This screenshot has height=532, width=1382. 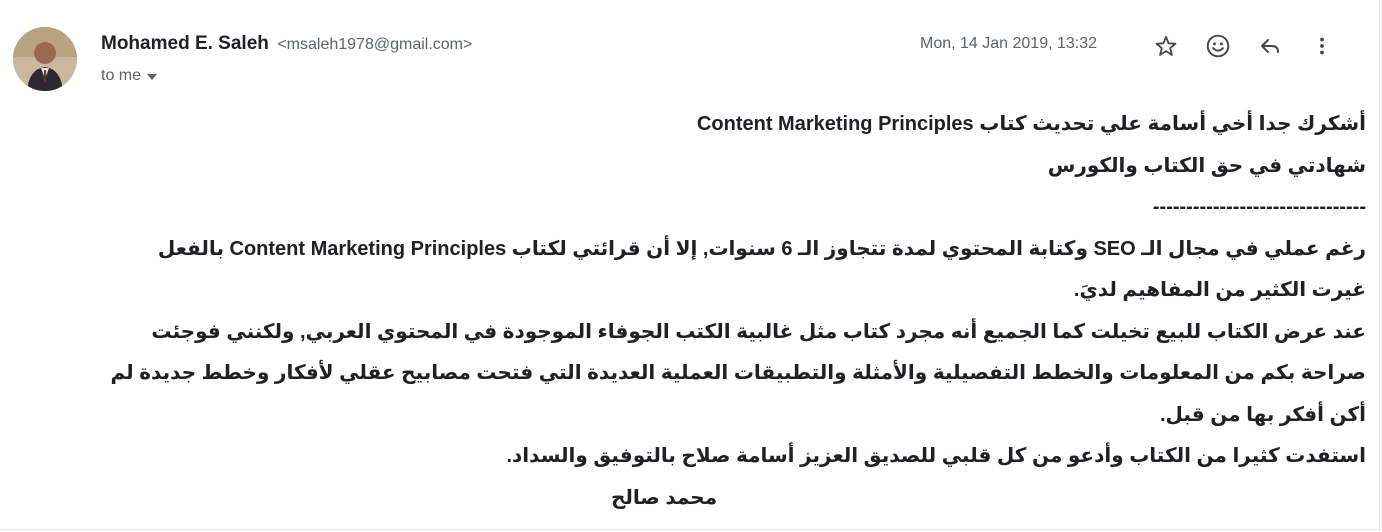 I want to click on star-button, so click(x=1166, y=48).